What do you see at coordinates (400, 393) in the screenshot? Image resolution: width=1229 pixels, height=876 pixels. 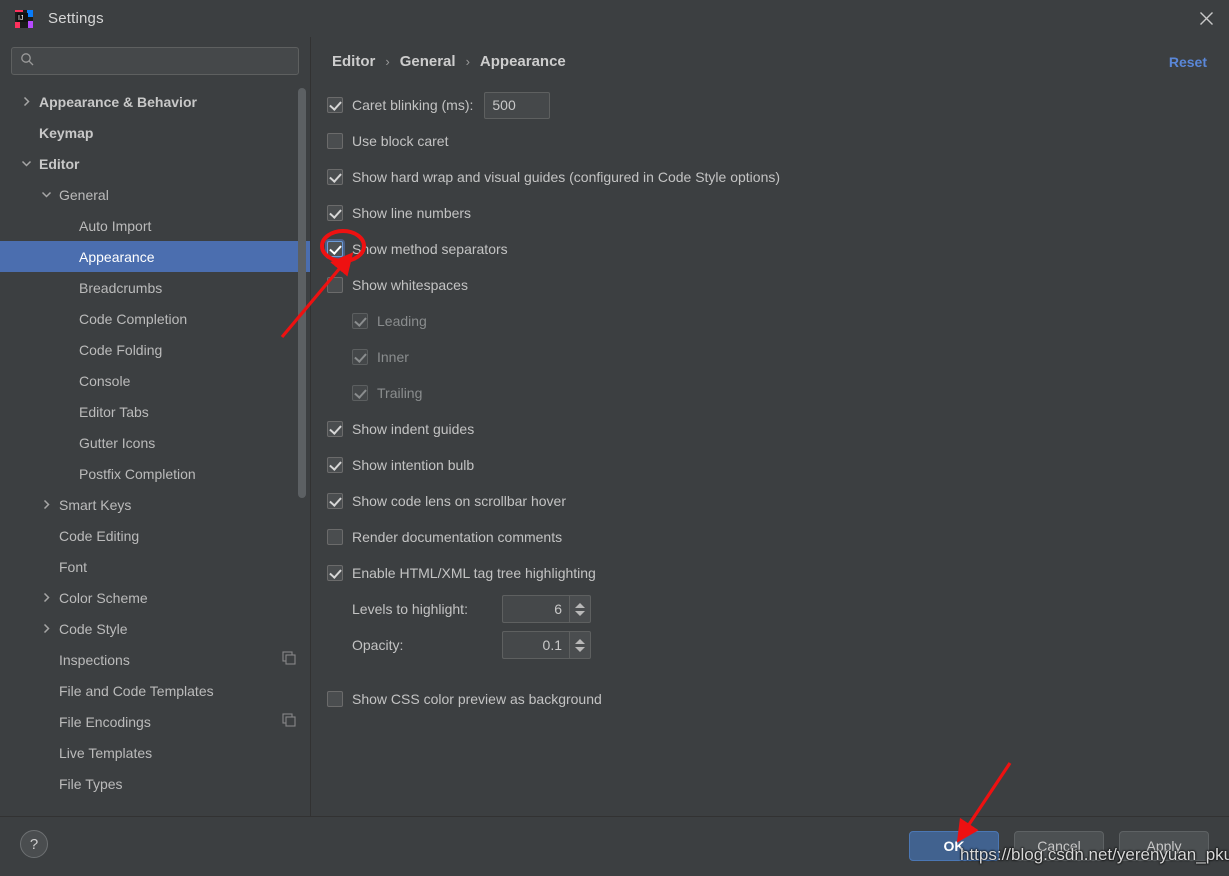 I see `checkbox-label: Trailing` at bounding box center [400, 393].